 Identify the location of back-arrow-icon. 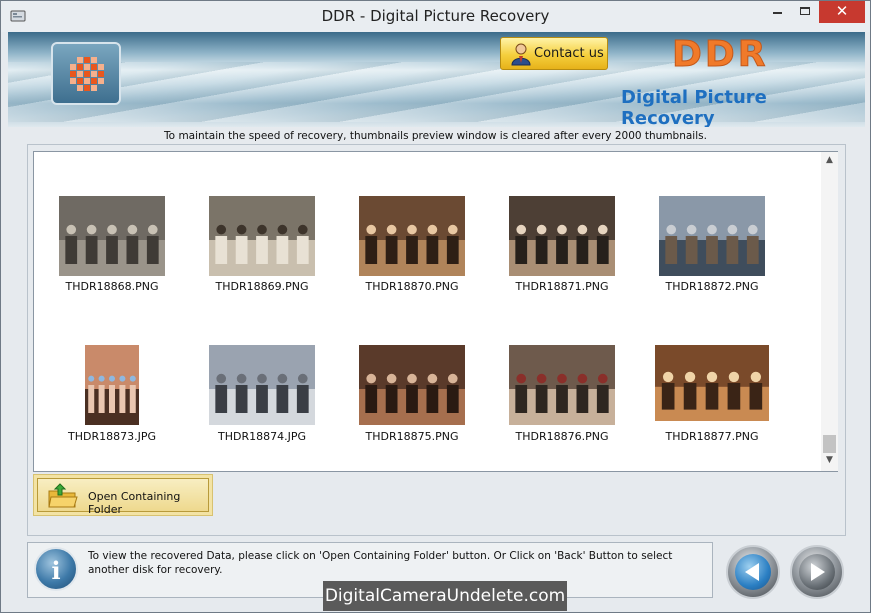
(752, 572).